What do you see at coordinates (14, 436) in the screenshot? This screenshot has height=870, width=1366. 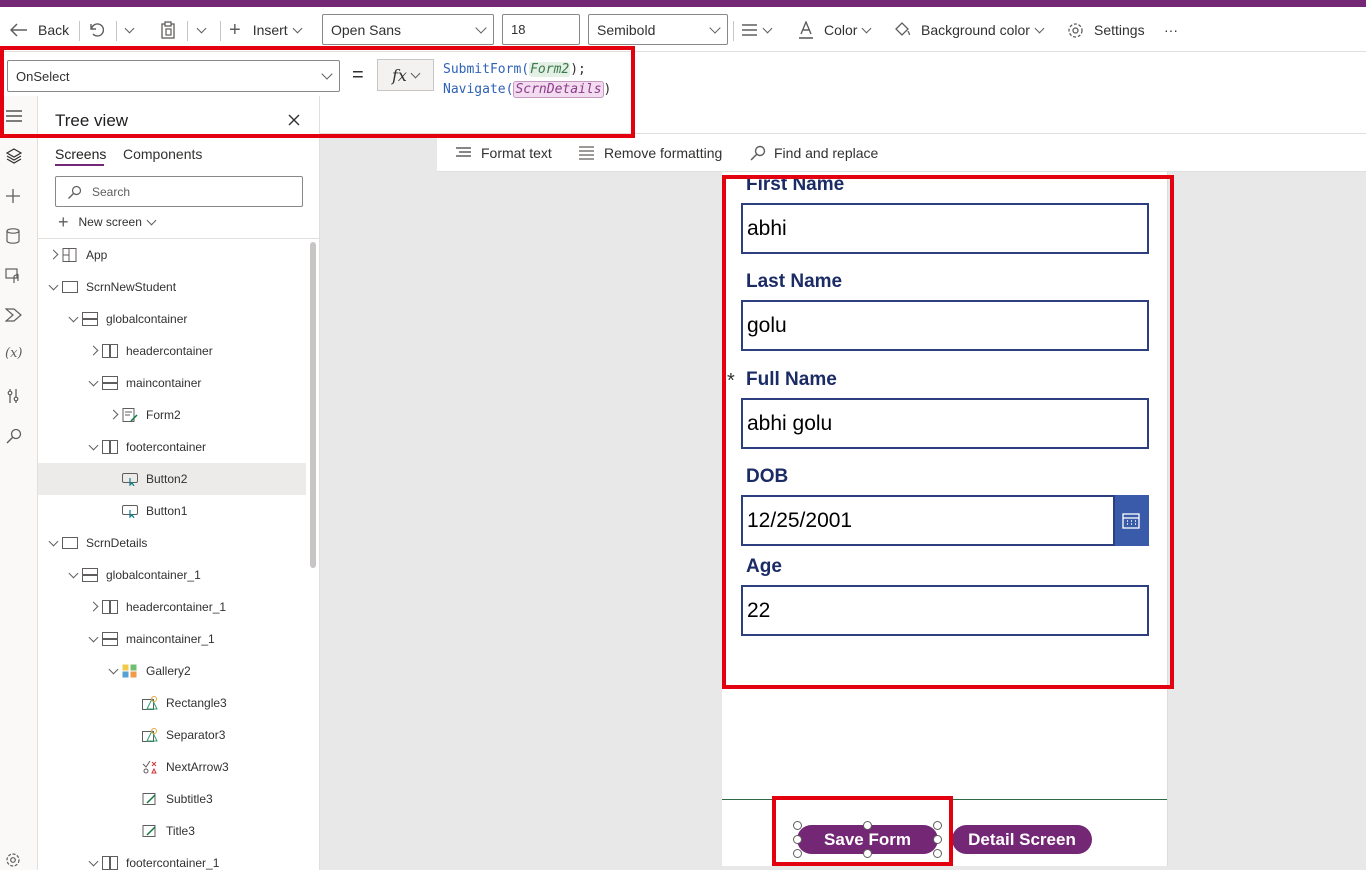 I see `search-icon` at bounding box center [14, 436].